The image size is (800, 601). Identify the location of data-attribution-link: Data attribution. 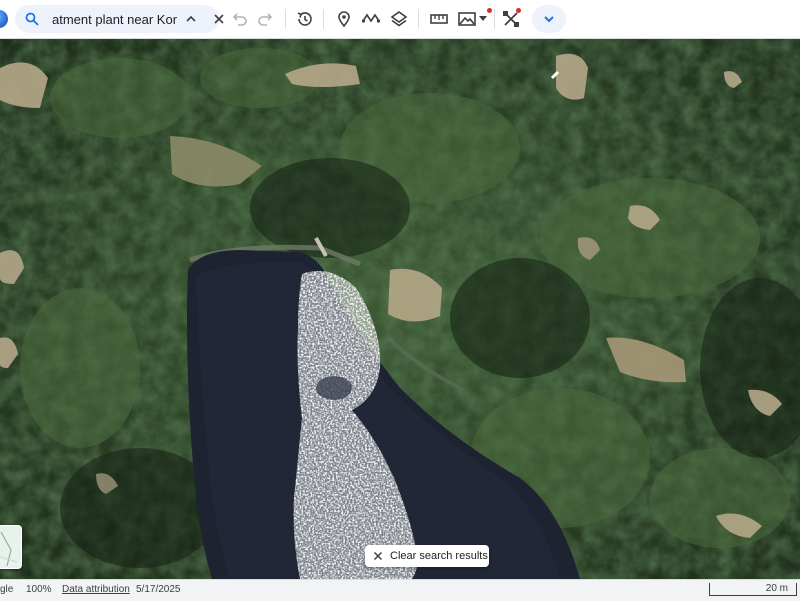
(96, 590).